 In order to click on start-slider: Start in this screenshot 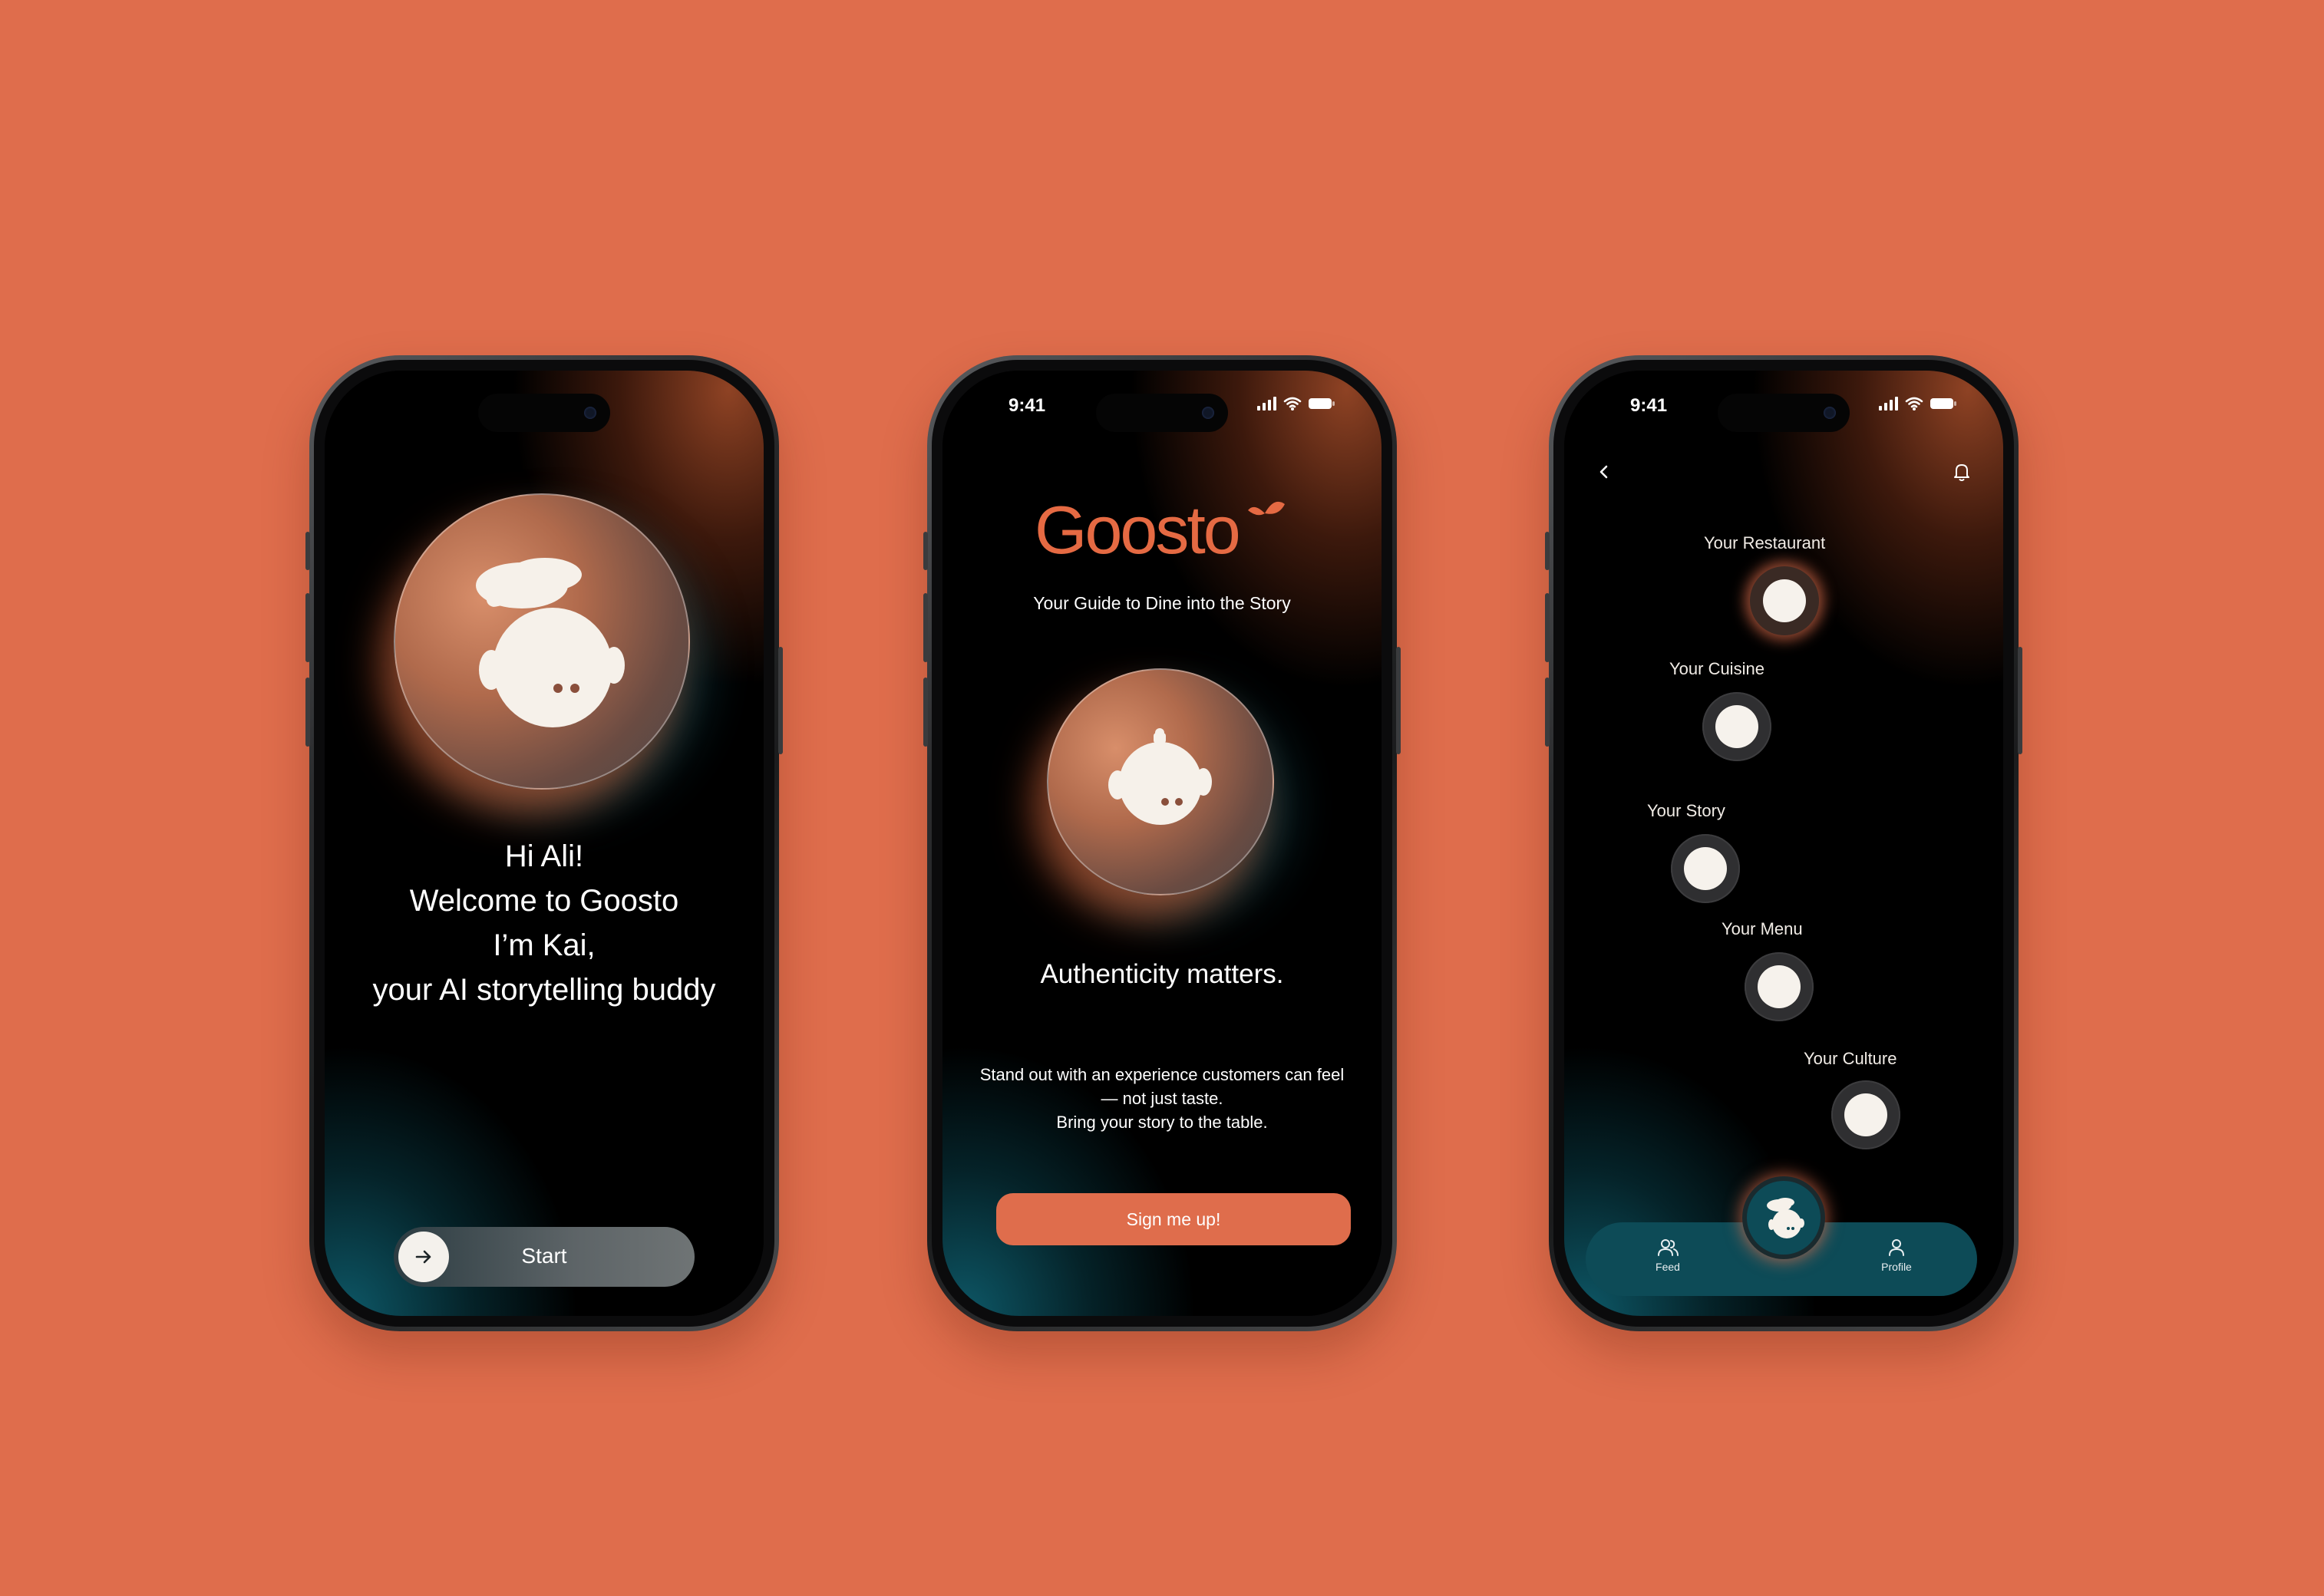, I will do `click(544, 1257)`.